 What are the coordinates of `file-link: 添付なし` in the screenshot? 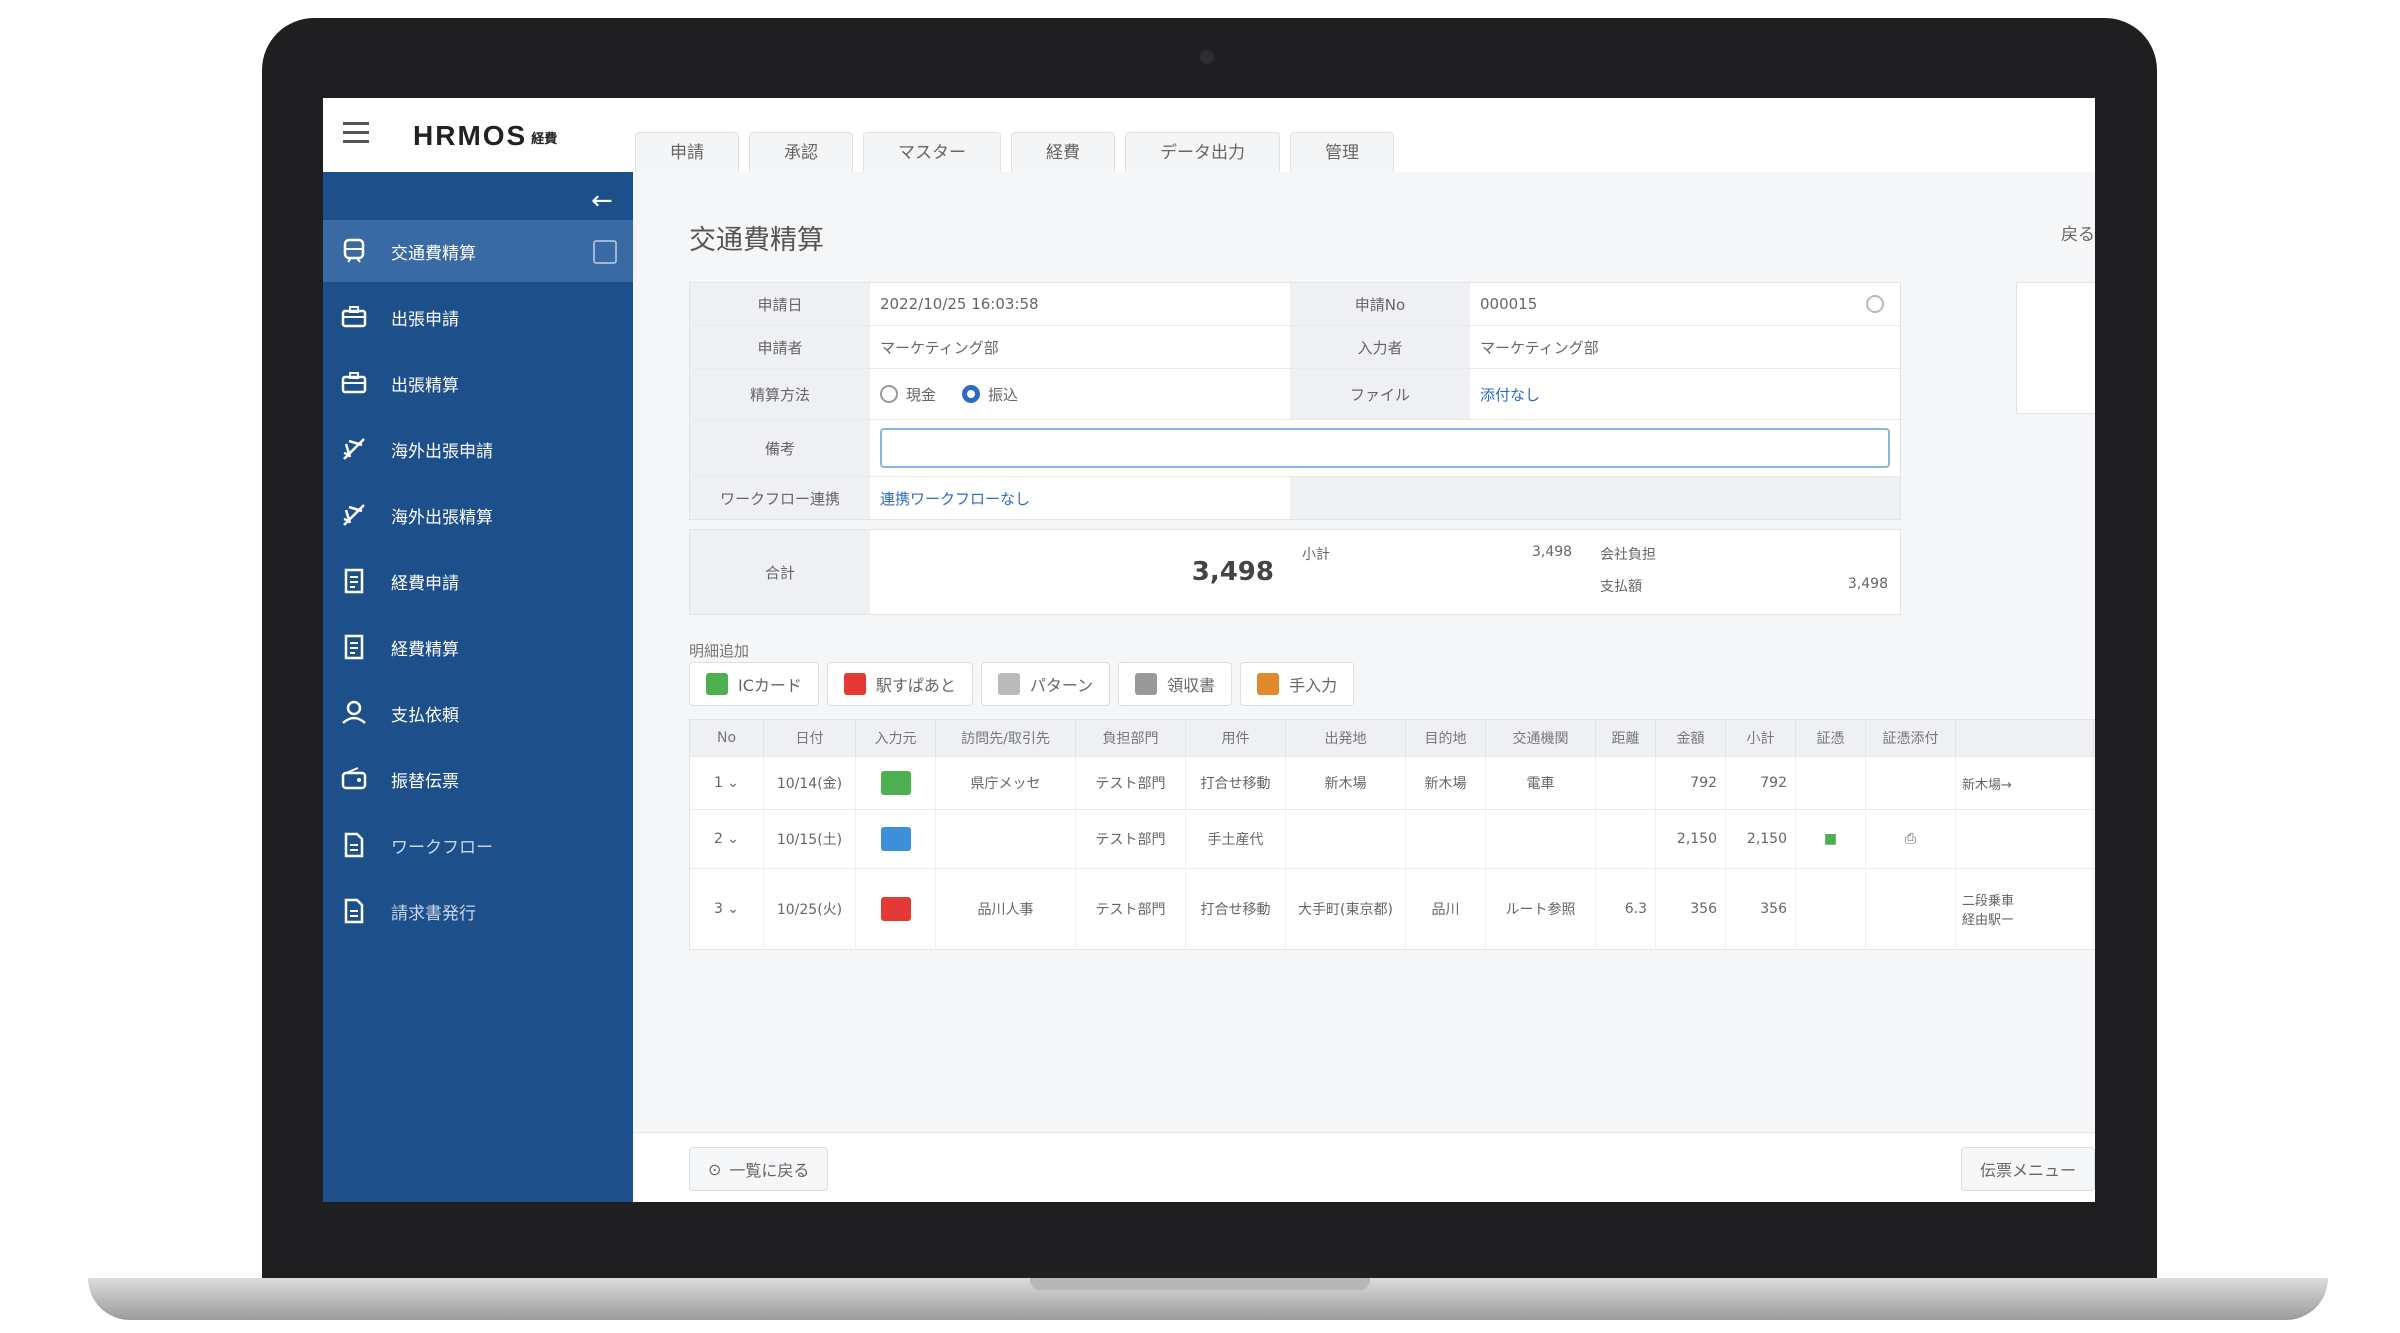 It's located at (1510, 394).